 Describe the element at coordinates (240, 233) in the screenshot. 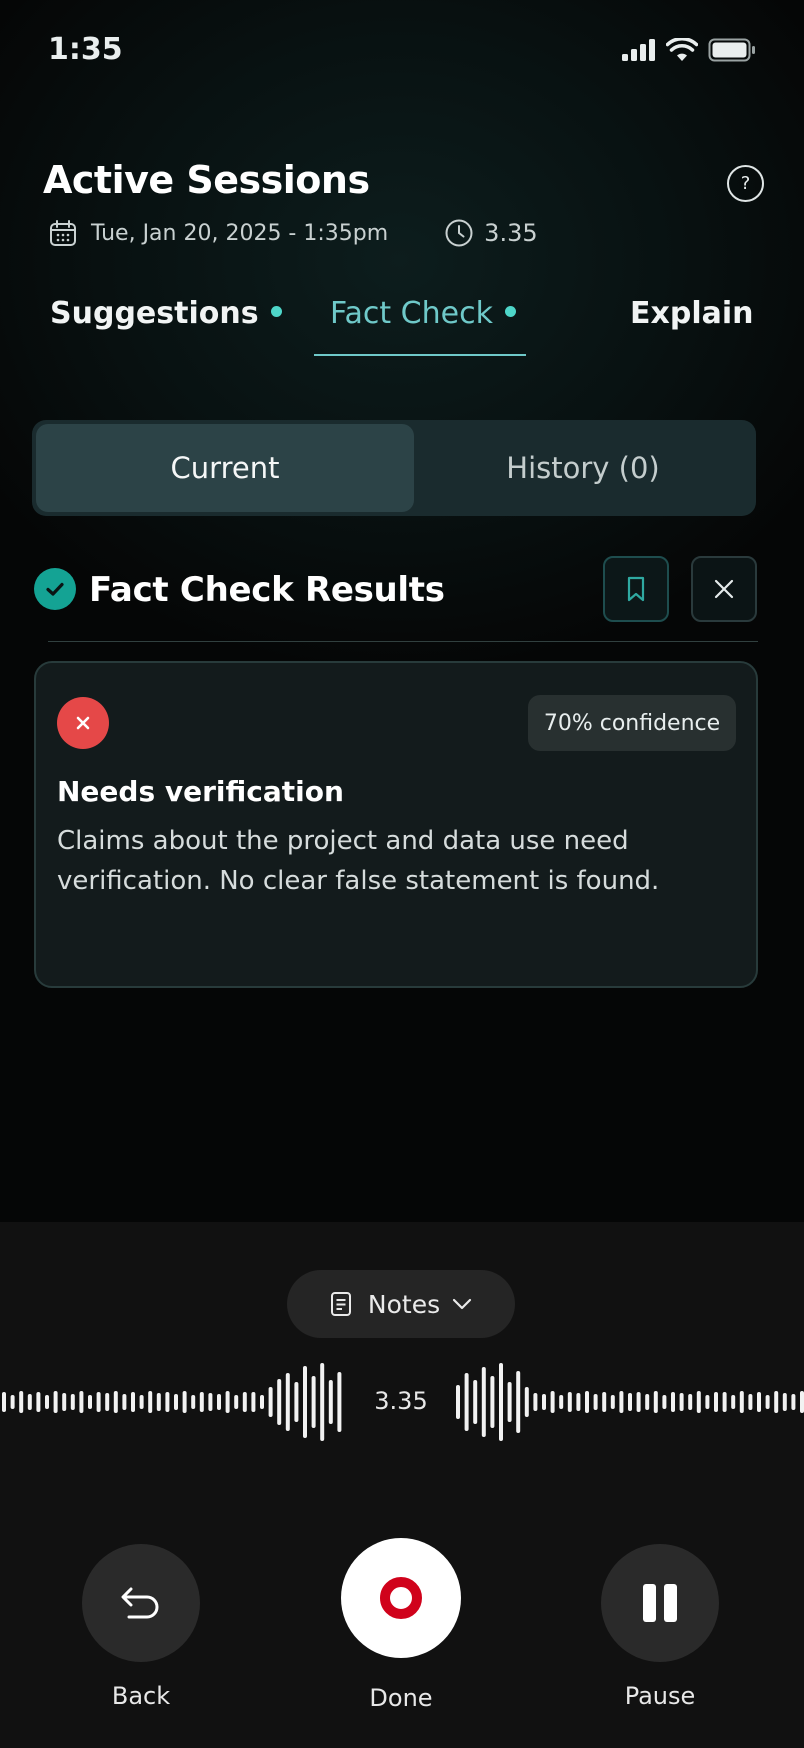

I see `session-date: Tue, Jan 20, 2025 - 1:35pm` at that location.